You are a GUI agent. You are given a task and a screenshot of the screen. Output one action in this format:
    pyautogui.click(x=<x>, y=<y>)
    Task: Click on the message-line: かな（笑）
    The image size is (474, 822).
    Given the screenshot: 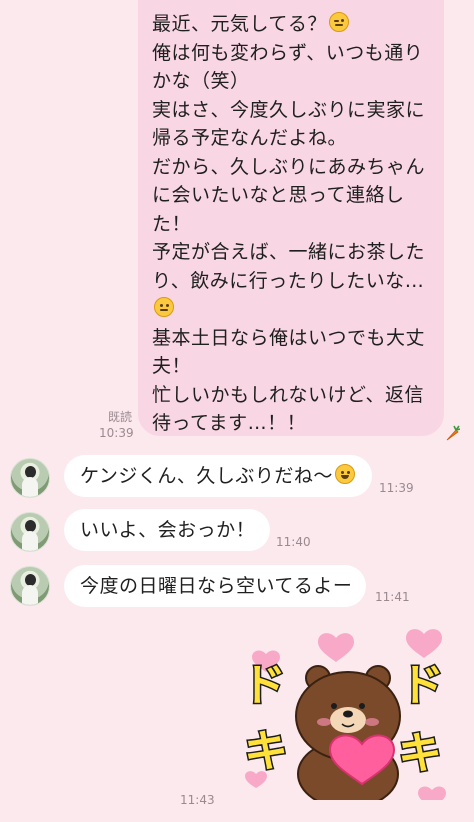 What is the action you would take?
    pyautogui.click(x=201, y=81)
    